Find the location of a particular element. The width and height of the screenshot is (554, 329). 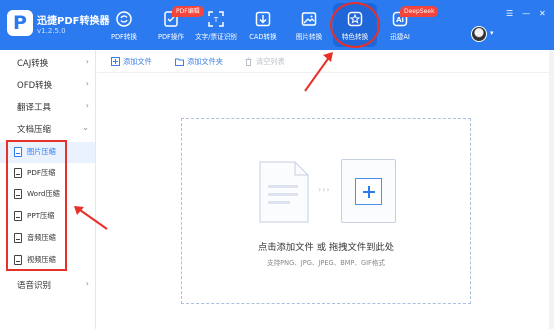

right-edge is located at coordinates (551, 189).